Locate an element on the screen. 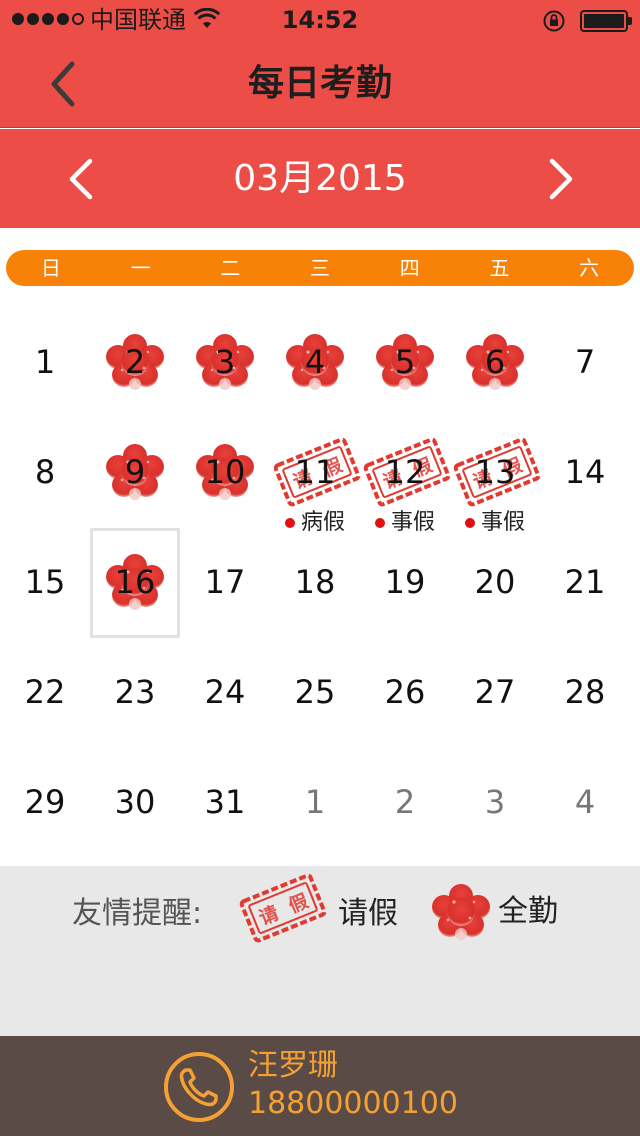 This screenshot has height=1136, width=640. calendar-day: 18 is located at coordinates (315, 583).